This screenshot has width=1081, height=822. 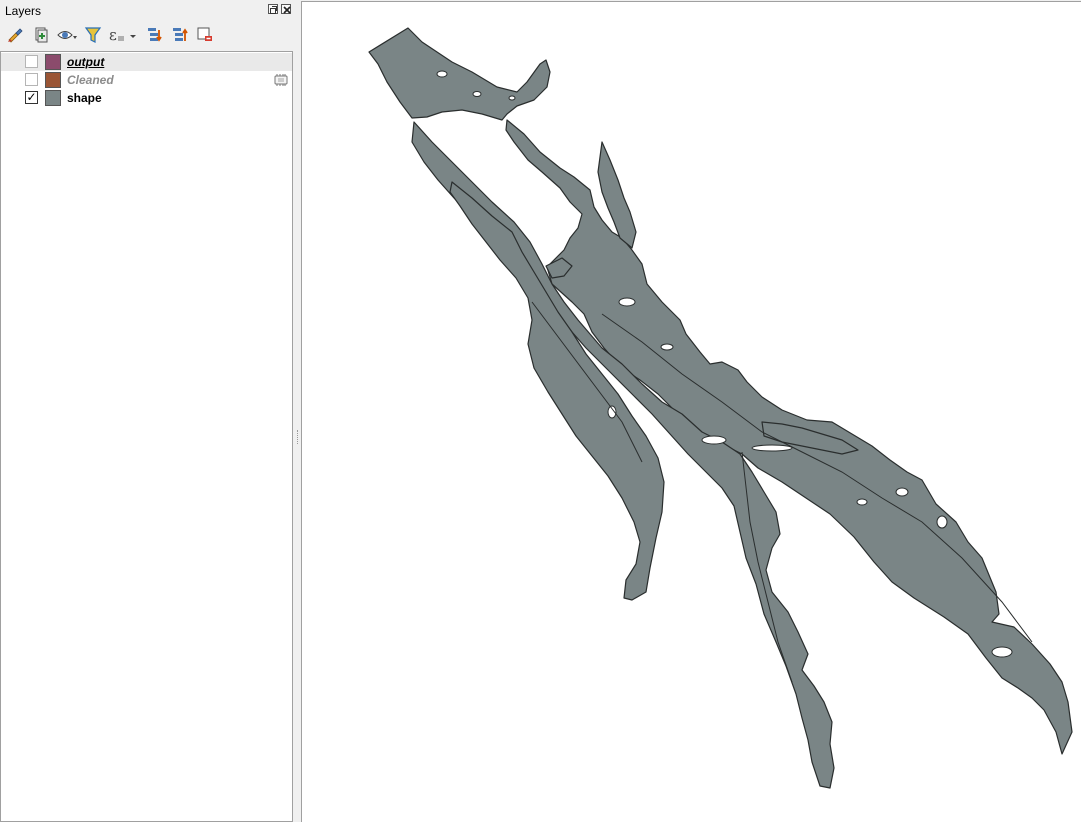 What do you see at coordinates (113, 35) in the screenshot?
I see `svg-text: ε` at bounding box center [113, 35].